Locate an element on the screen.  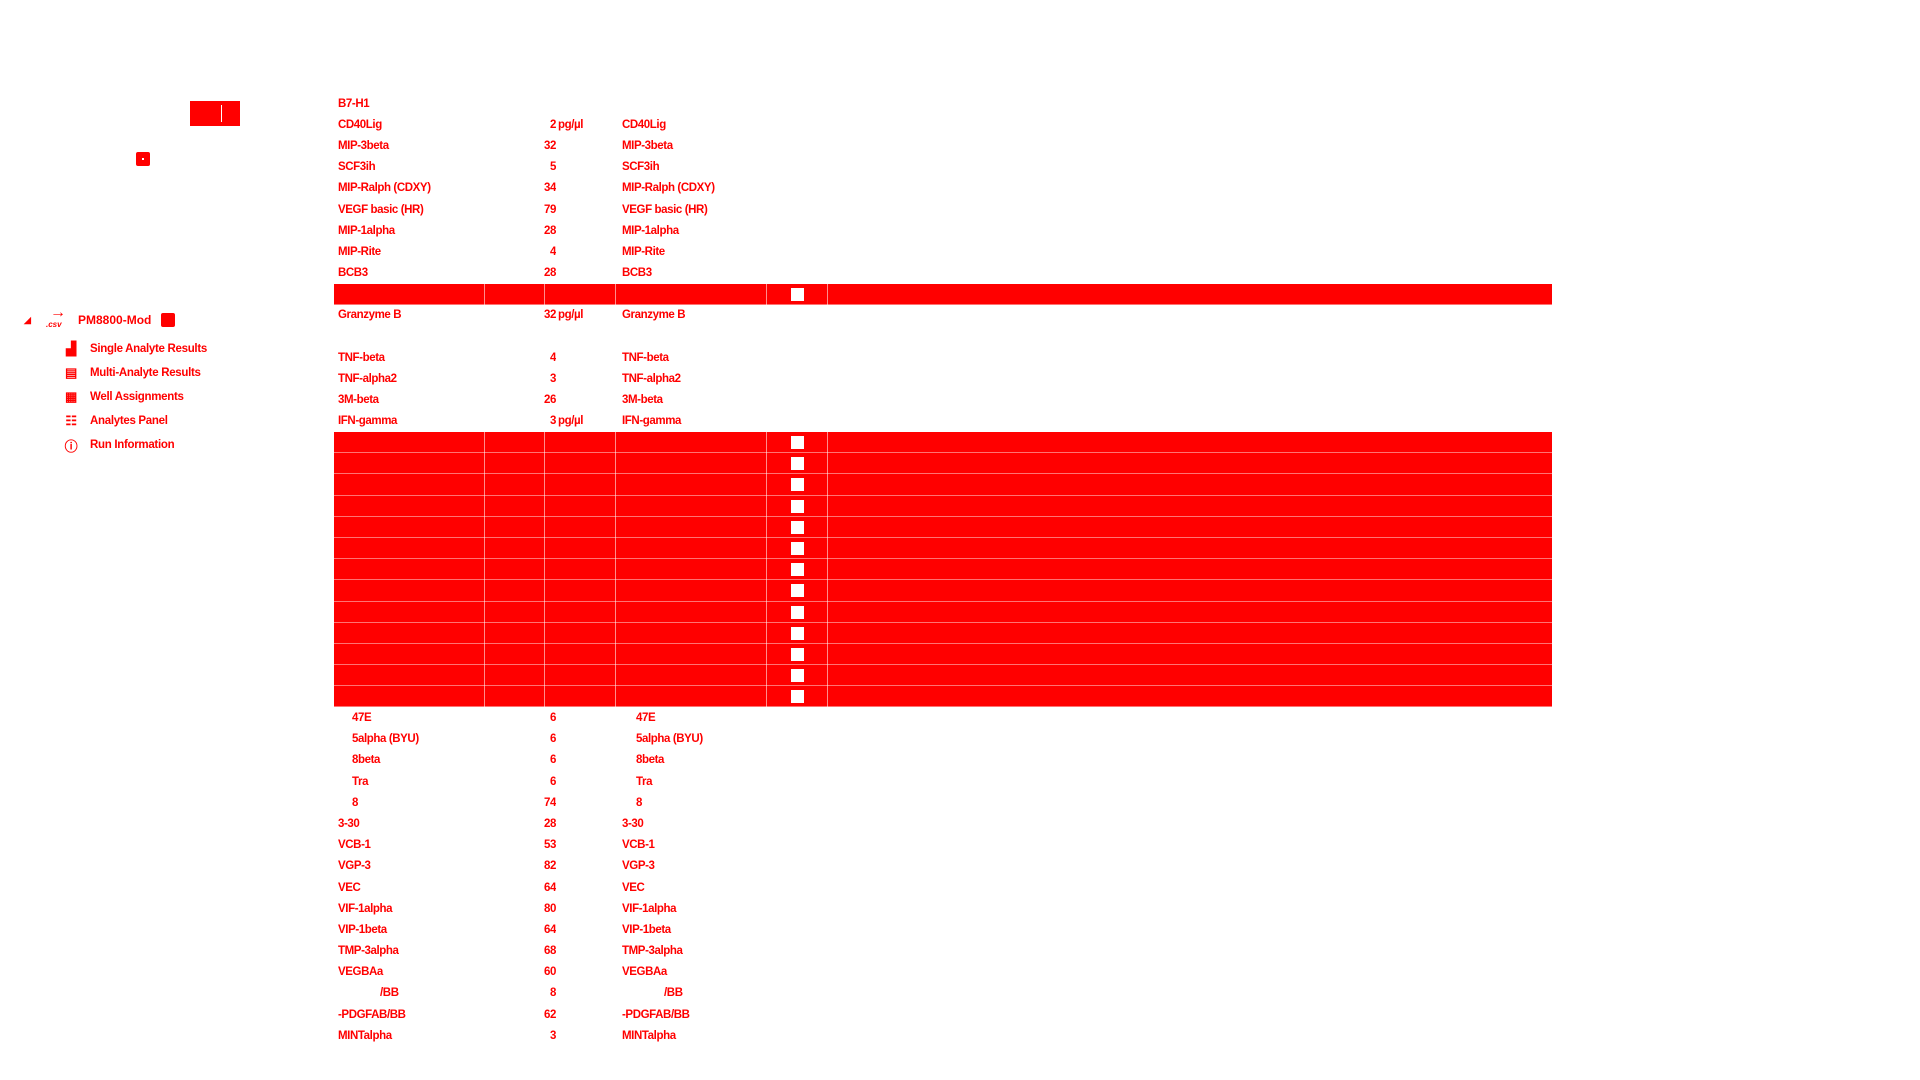
analyte-name-cell: MIP-1alpha is located at coordinates (366, 230).